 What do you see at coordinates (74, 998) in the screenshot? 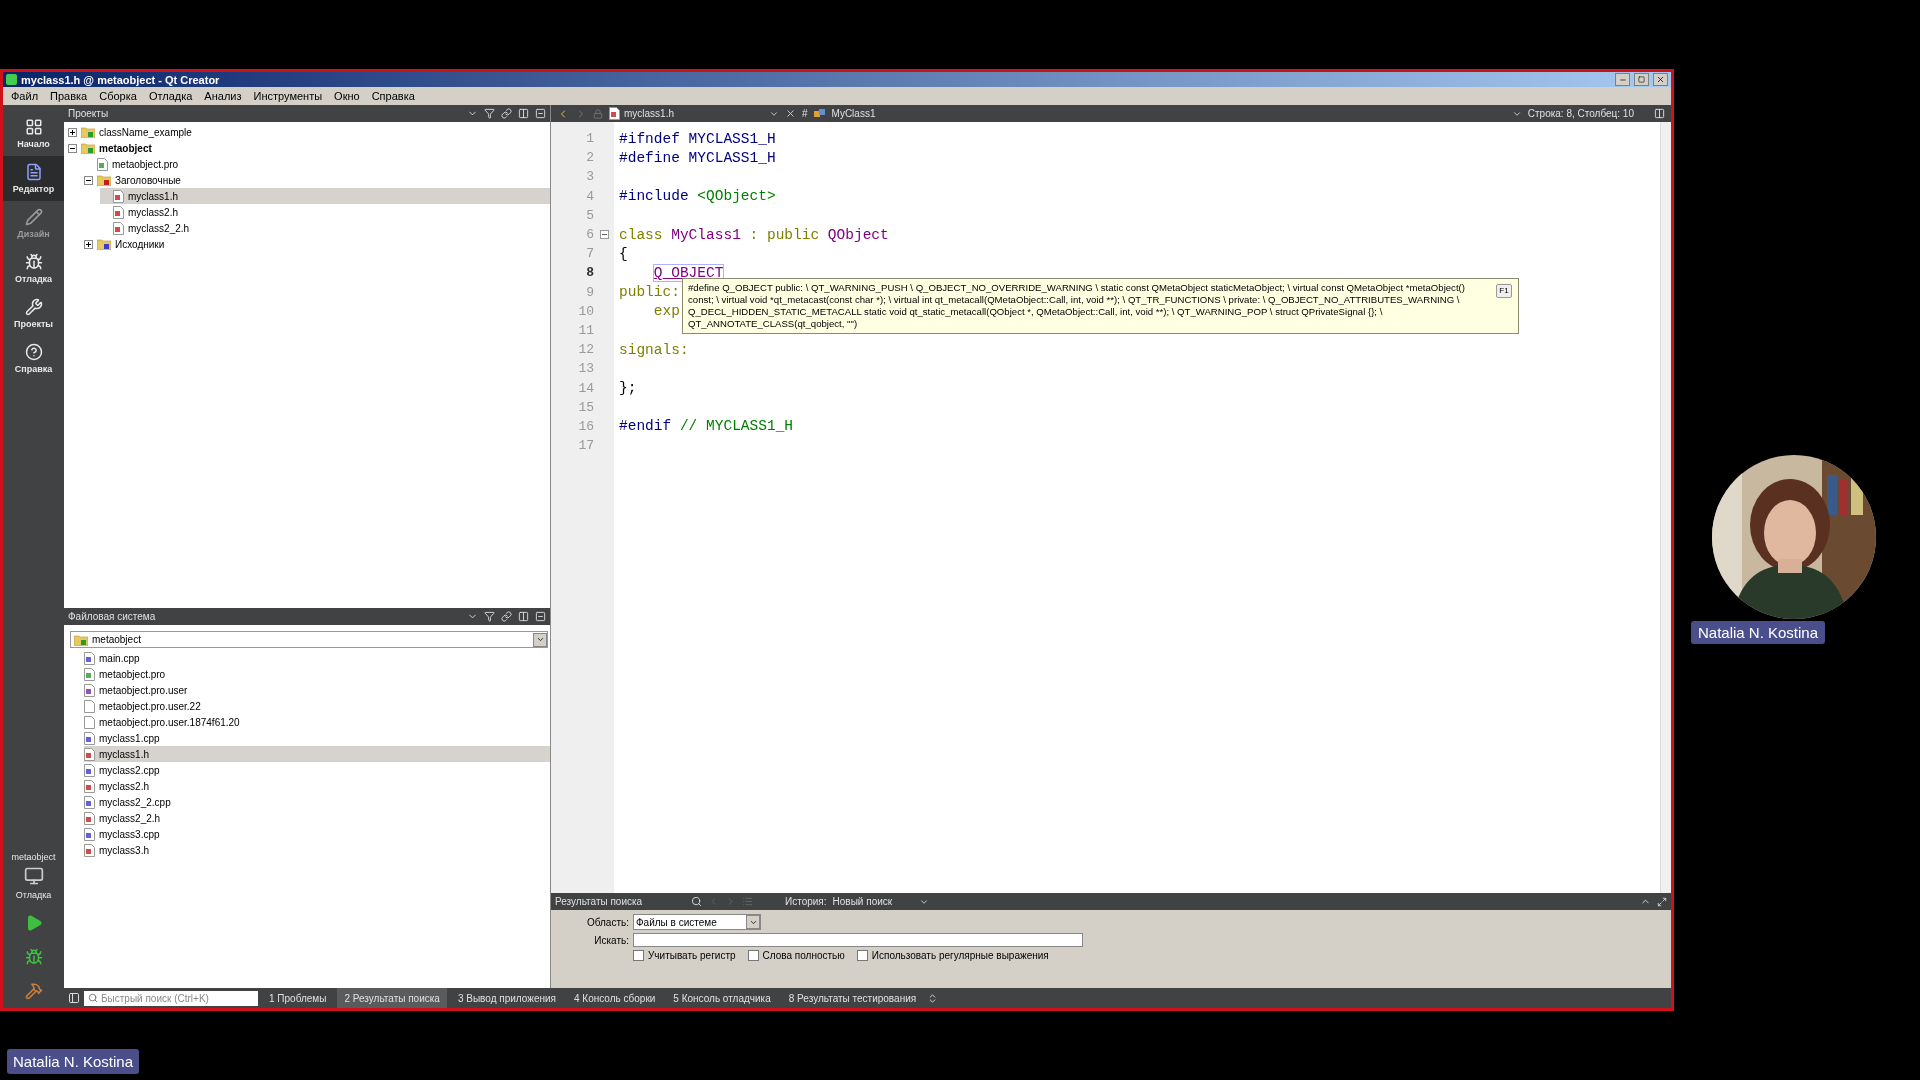
I see `sidebar-toggle-icon` at bounding box center [74, 998].